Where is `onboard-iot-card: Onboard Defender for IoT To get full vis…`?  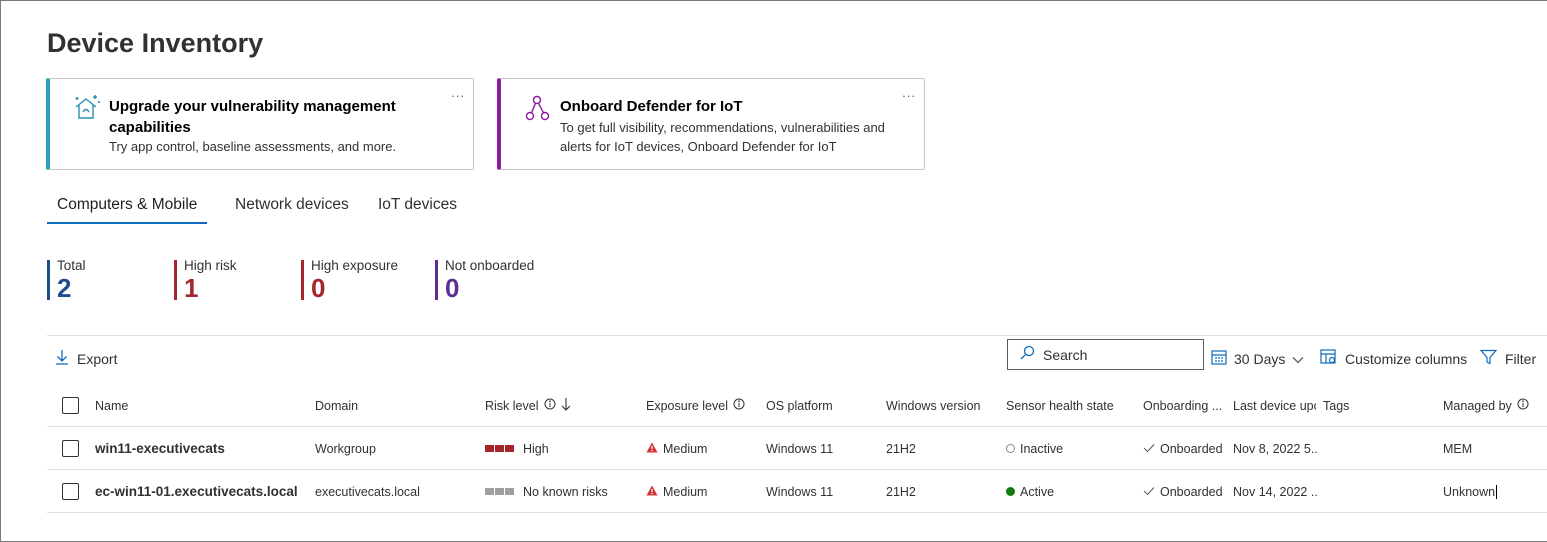
onboard-iot-card: Onboard Defender for IoT To get full vis… is located at coordinates (711, 124).